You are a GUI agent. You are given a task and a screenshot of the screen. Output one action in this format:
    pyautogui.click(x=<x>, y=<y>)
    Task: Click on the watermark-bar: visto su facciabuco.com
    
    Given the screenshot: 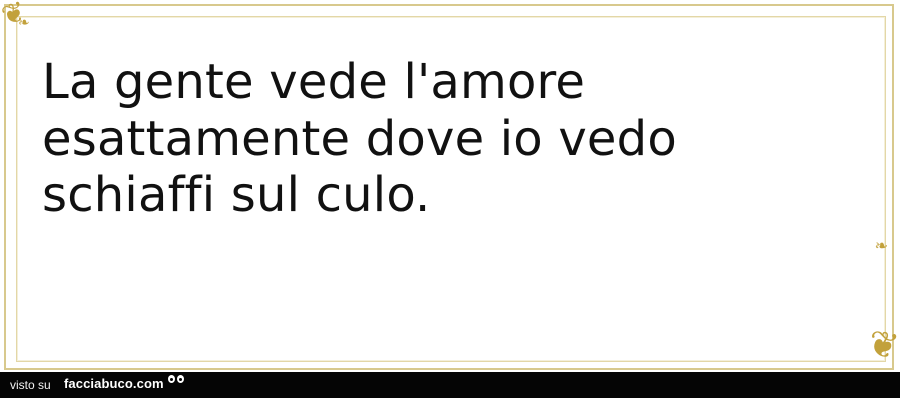 What is the action you would take?
    pyautogui.click(x=450, y=385)
    